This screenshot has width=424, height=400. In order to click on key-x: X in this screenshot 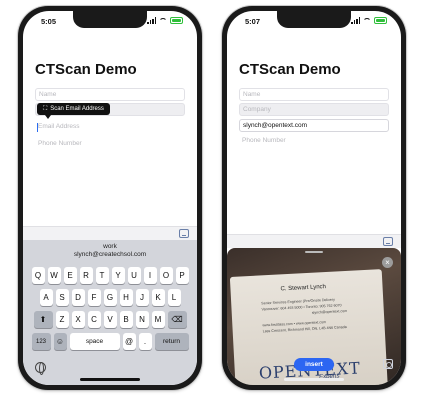, I will do `click(78, 319)`.